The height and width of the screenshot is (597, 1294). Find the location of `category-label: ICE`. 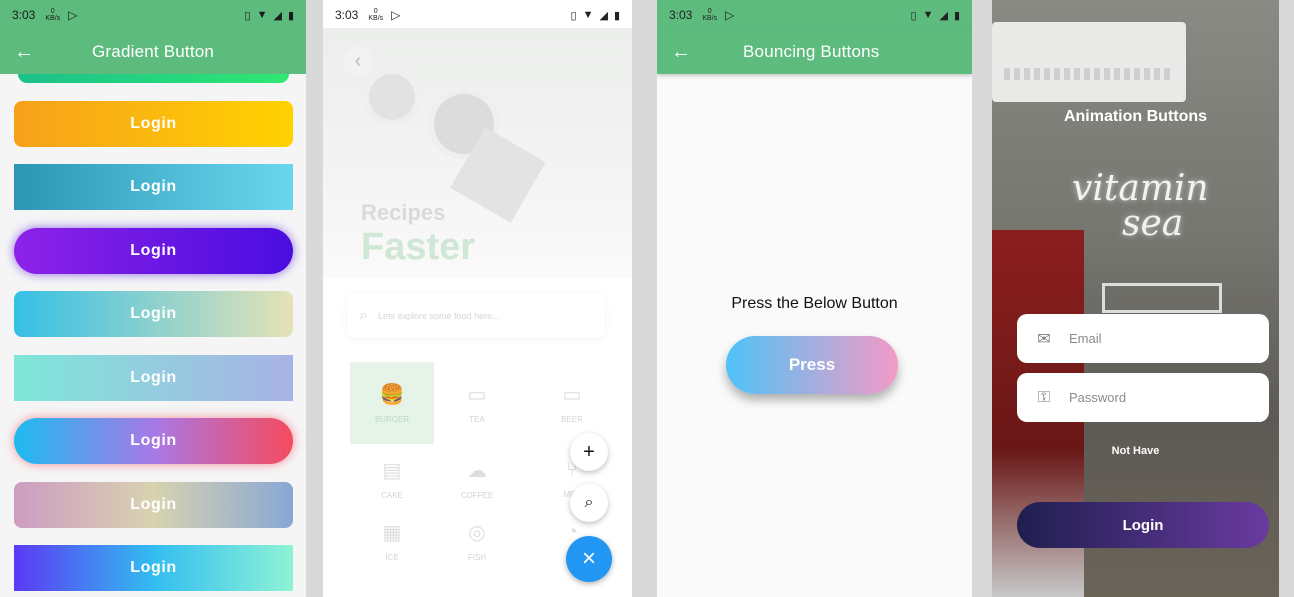

category-label: ICE is located at coordinates (392, 557).